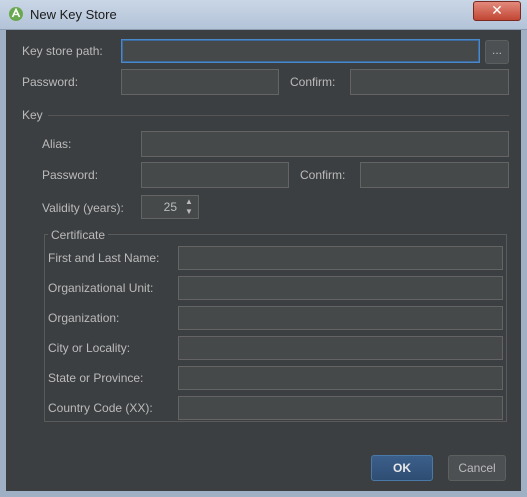  What do you see at coordinates (189, 212) in the screenshot?
I see `chevron-down-icon: ▼` at bounding box center [189, 212].